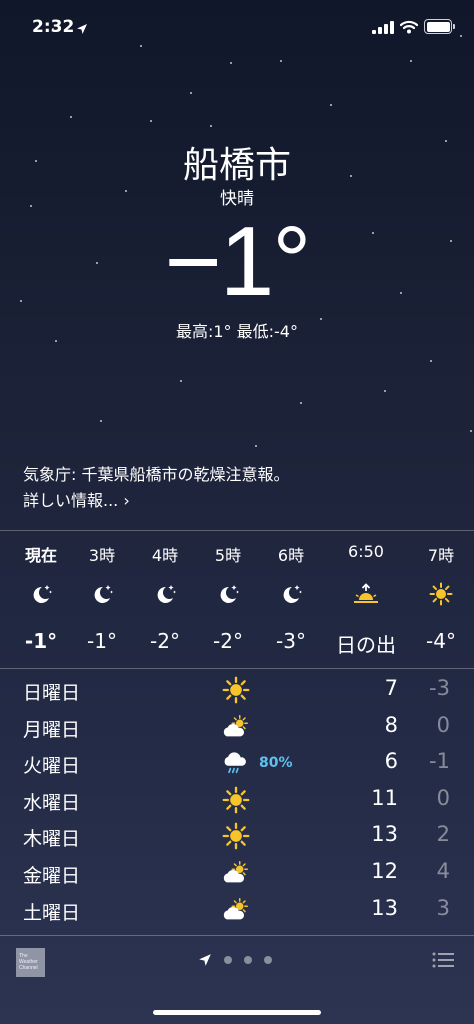 The height and width of the screenshot is (1024, 474). What do you see at coordinates (443, 907) in the screenshot?
I see `day-low: 3` at bounding box center [443, 907].